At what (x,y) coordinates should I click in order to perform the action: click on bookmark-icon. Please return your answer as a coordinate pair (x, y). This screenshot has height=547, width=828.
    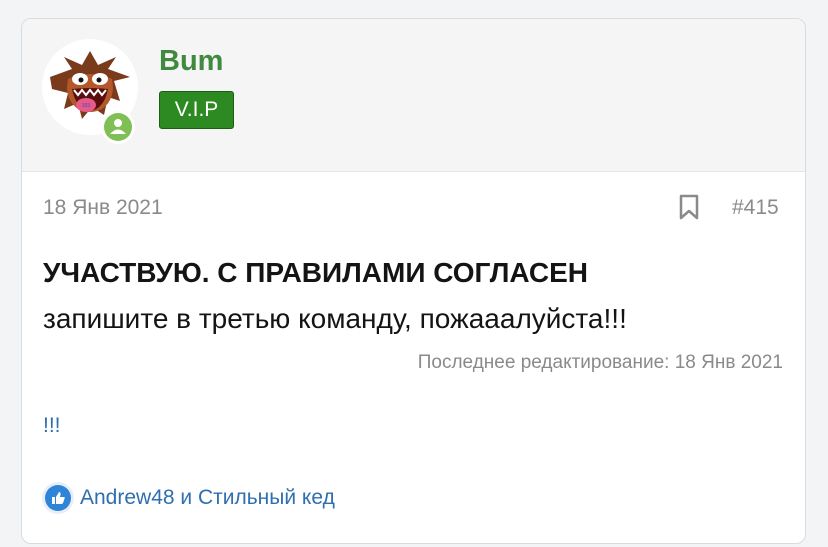
    Looking at the image, I should click on (689, 207).